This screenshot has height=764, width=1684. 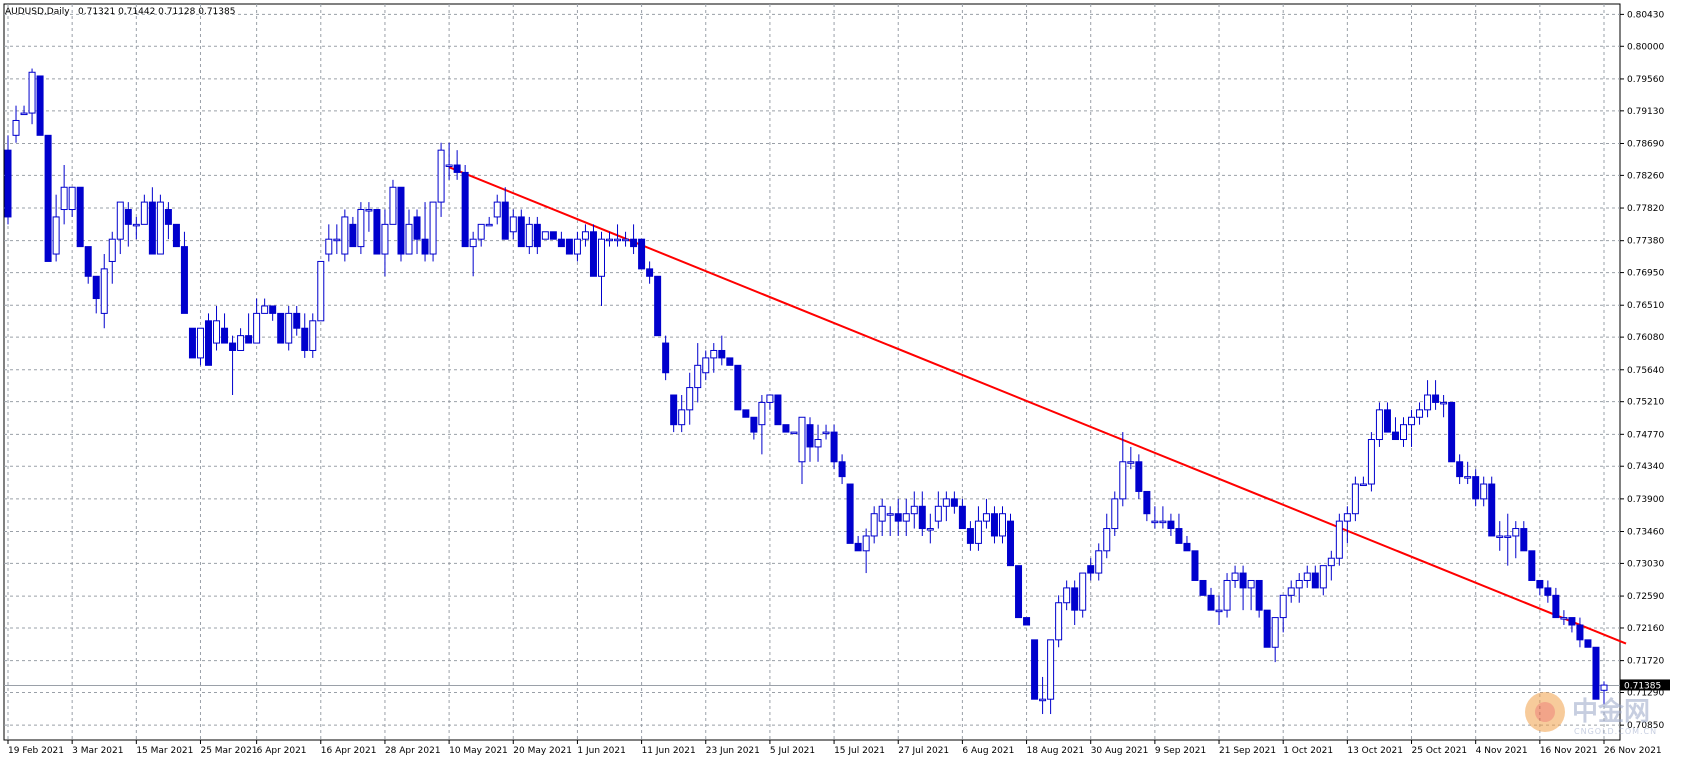 What do you see at coordinates (36, 751) in the screenshot?
I see `date-tick-label: 19 Feb 2021` at bounding box center [36, 751].